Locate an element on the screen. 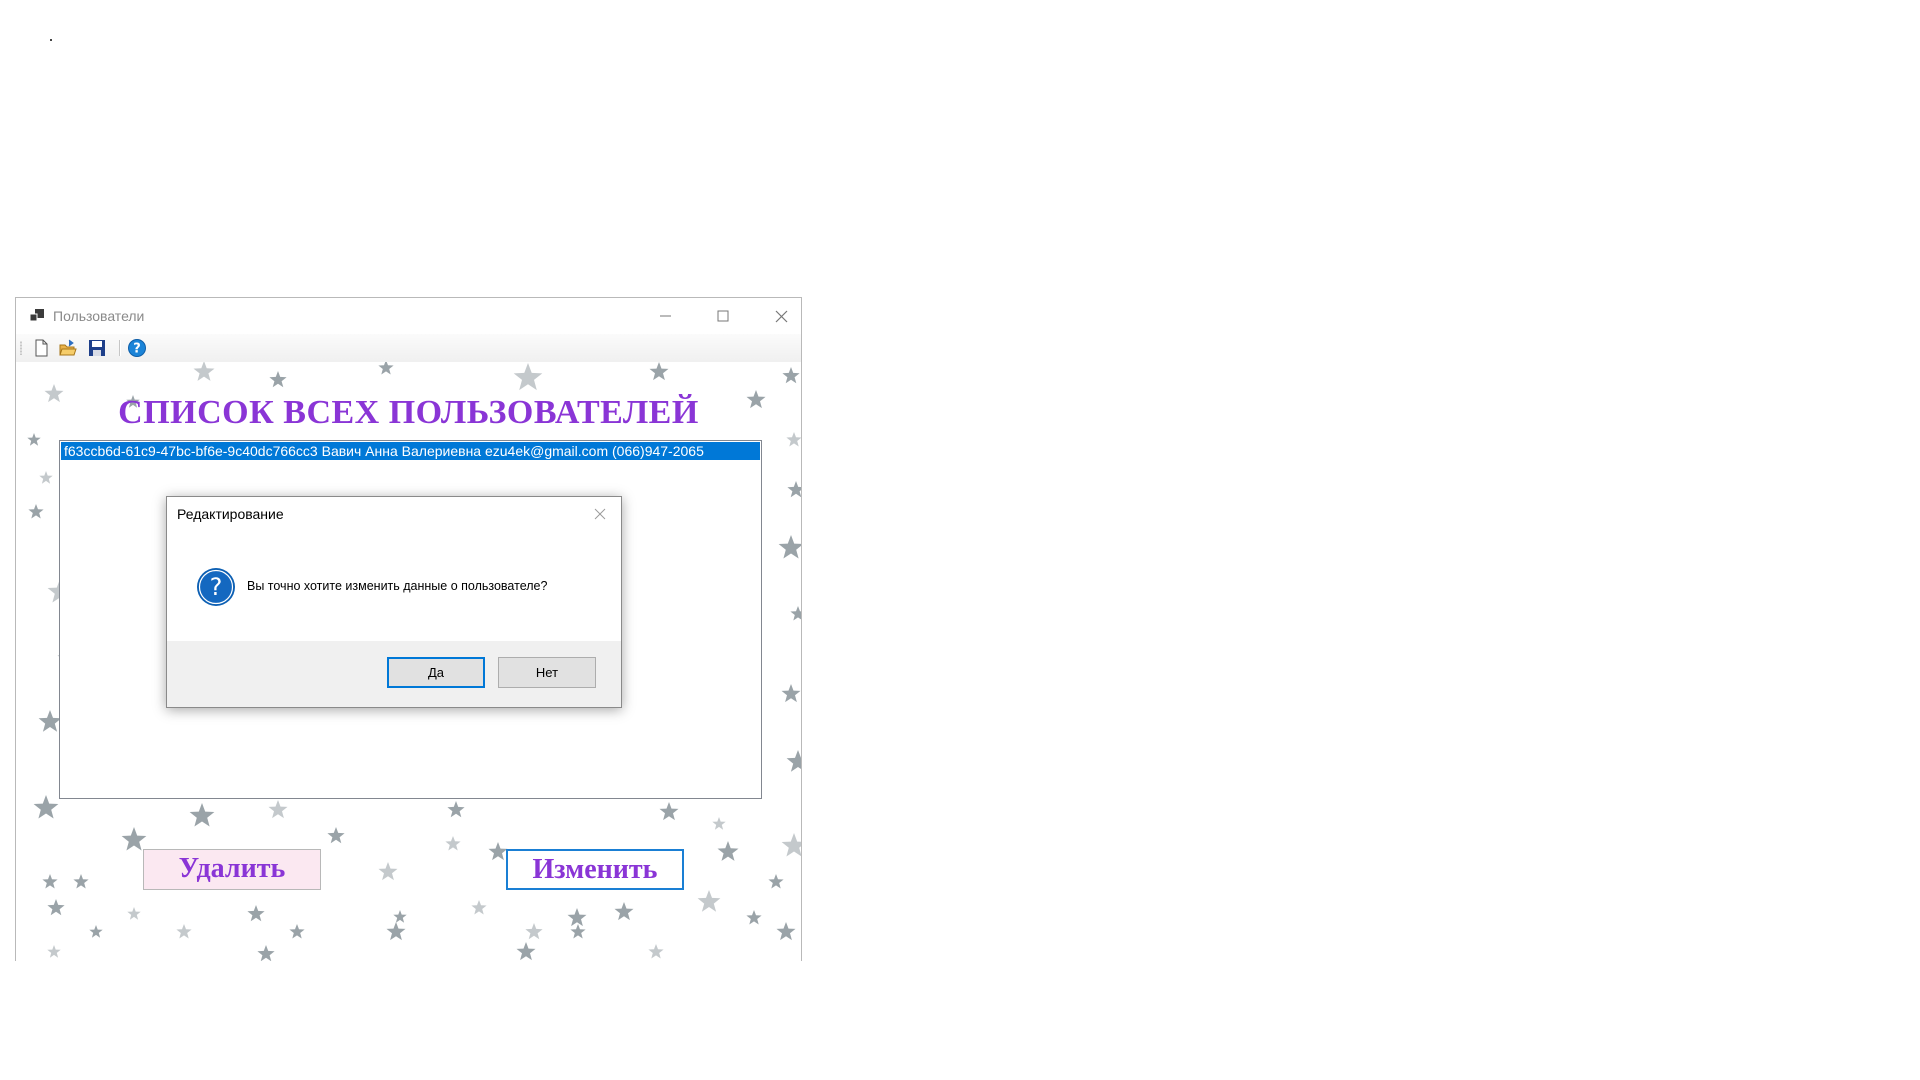 Image resolution: width=1920 pixels, height=1080 pixels. help-icon: ? is located at coordinates (137, 348).